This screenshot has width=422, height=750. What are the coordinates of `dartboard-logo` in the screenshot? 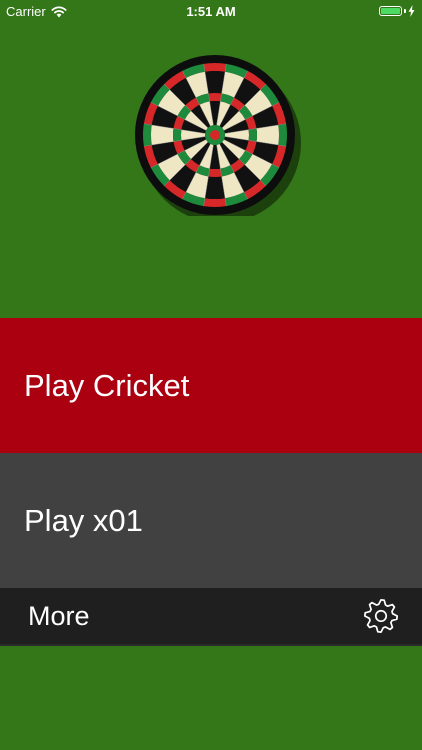 It's located at (218, 135).